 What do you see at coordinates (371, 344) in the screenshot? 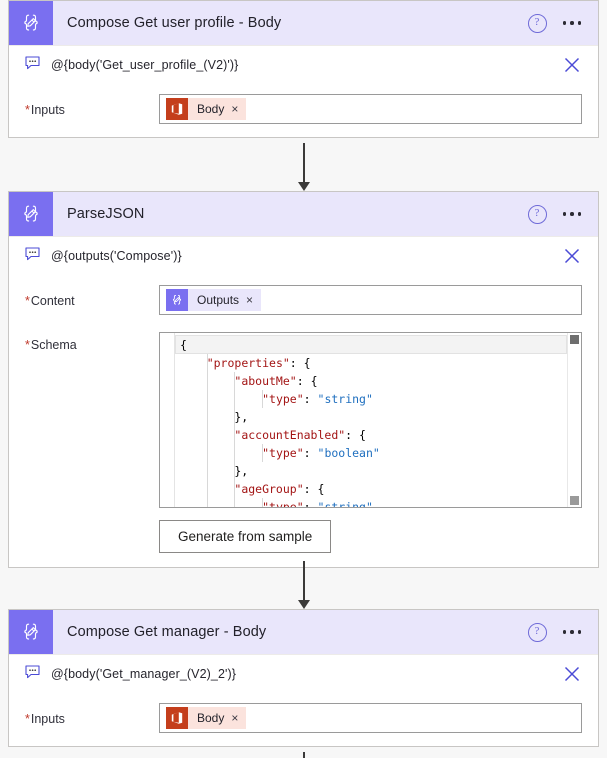
I see `editor-code-line: {` at bounding box center [371, 344].